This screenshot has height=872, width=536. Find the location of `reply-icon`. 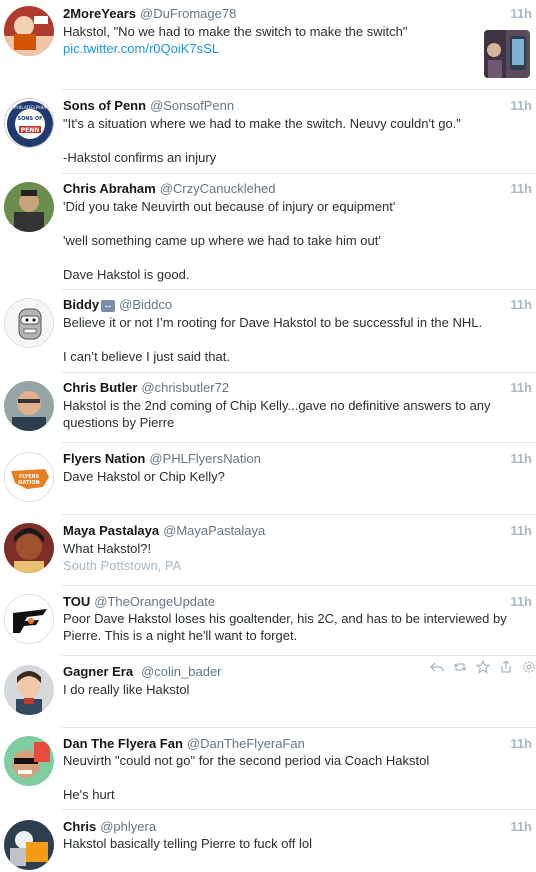

reply-icon is located at coordinates (437, 667).